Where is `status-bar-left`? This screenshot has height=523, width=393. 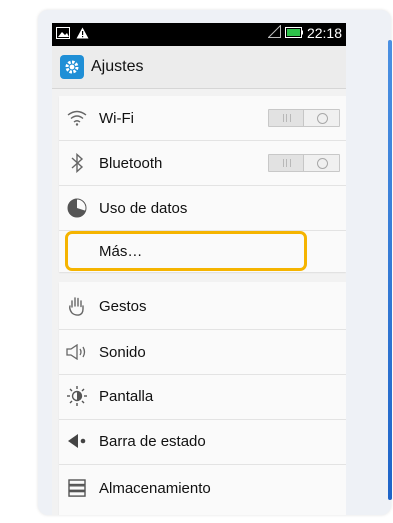
status-bar-left is located at coordinates (72, 35).